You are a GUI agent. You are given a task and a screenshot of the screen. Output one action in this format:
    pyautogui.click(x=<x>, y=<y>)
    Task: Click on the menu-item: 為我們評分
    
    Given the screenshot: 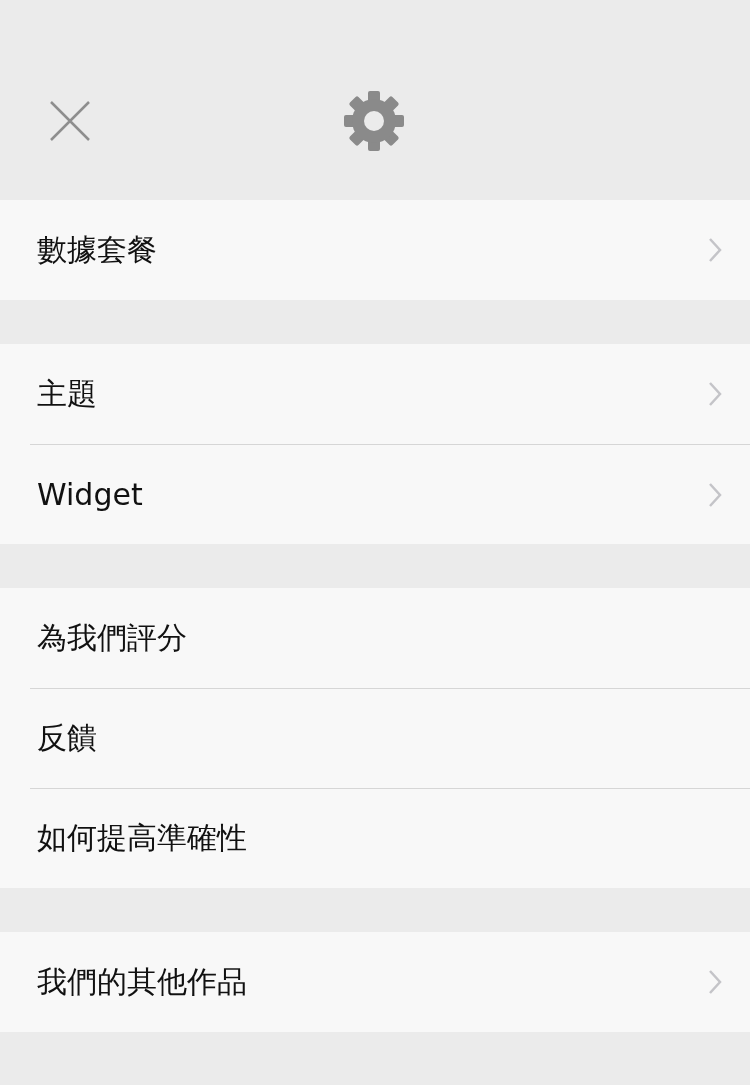 What is the action you would take?
    pyautogui.click(x=390, y=638)
    